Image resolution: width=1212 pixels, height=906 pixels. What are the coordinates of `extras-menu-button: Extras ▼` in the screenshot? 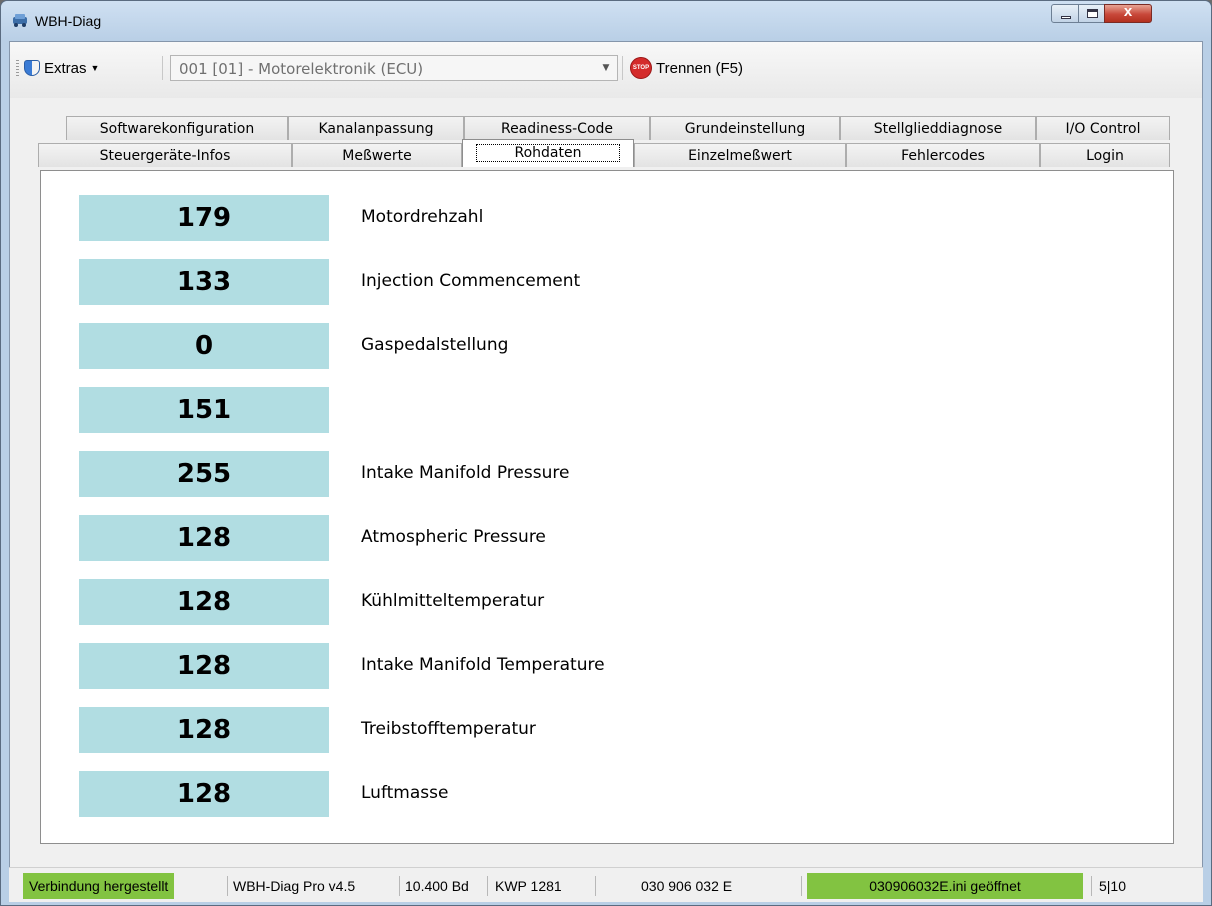 It's located at (61, 68).